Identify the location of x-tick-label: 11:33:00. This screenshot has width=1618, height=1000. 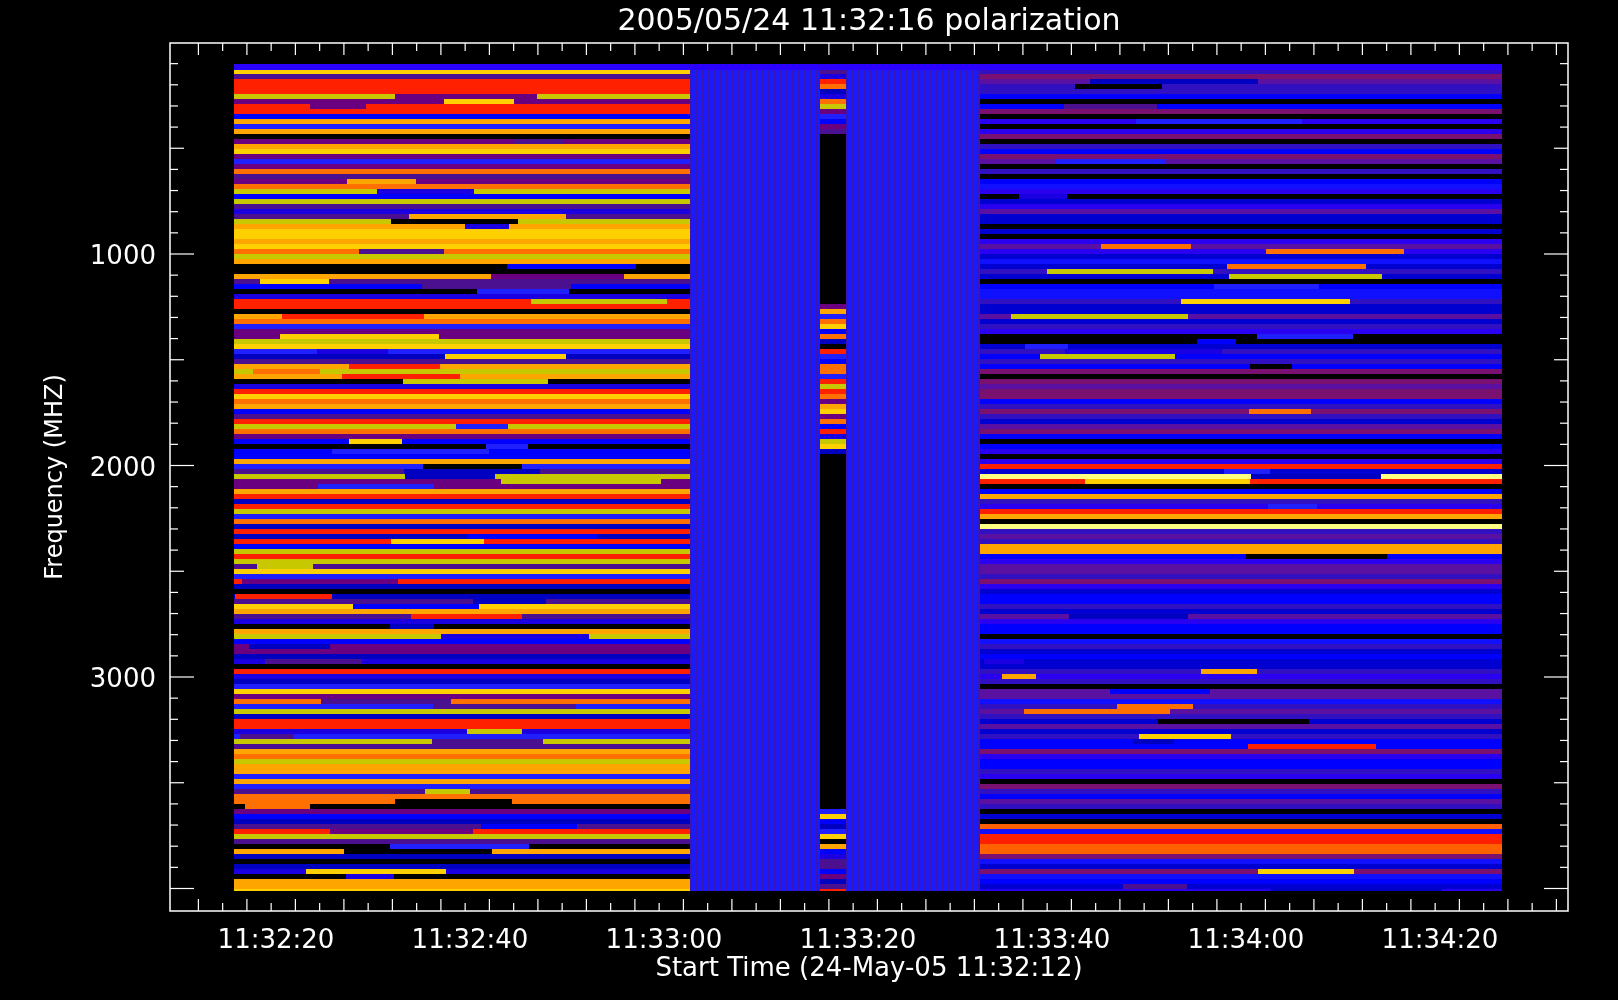
(664, 939).